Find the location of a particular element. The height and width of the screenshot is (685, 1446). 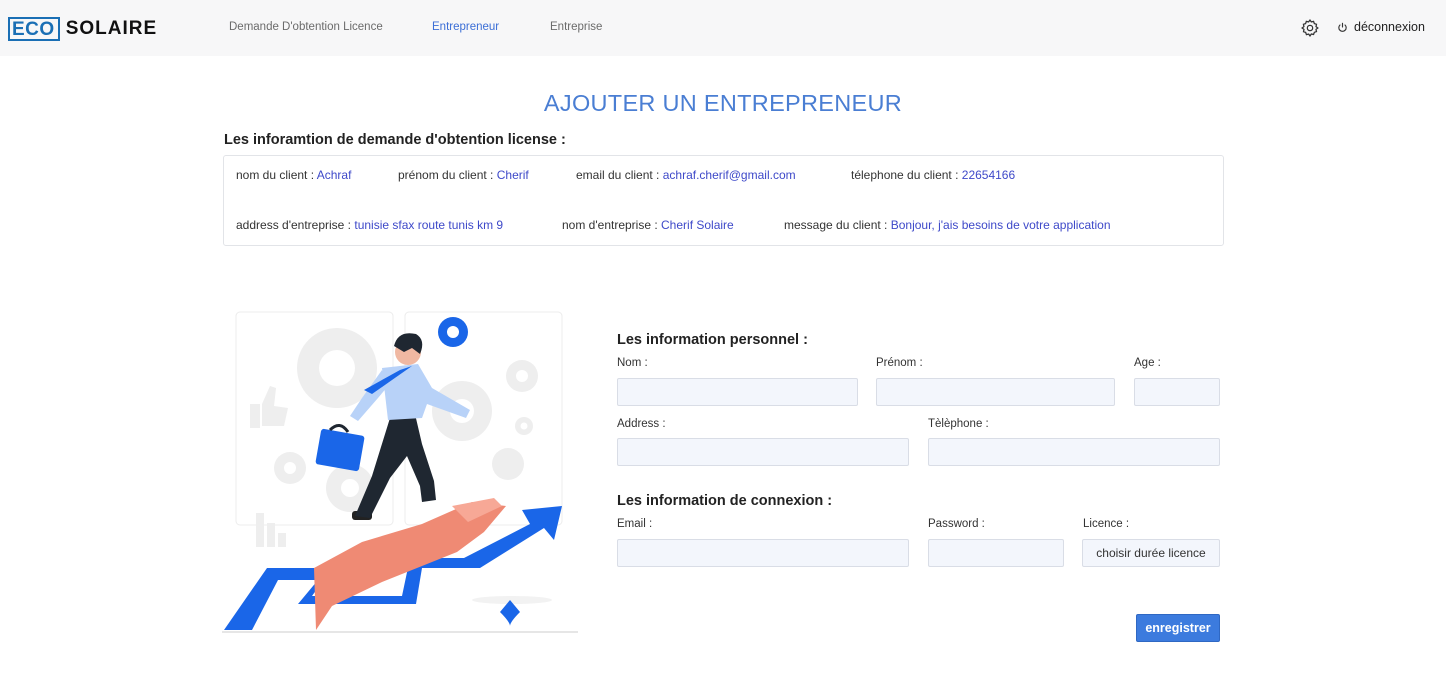

nav-link-entreprise: Entreprise is located at coordinates (576, 27).